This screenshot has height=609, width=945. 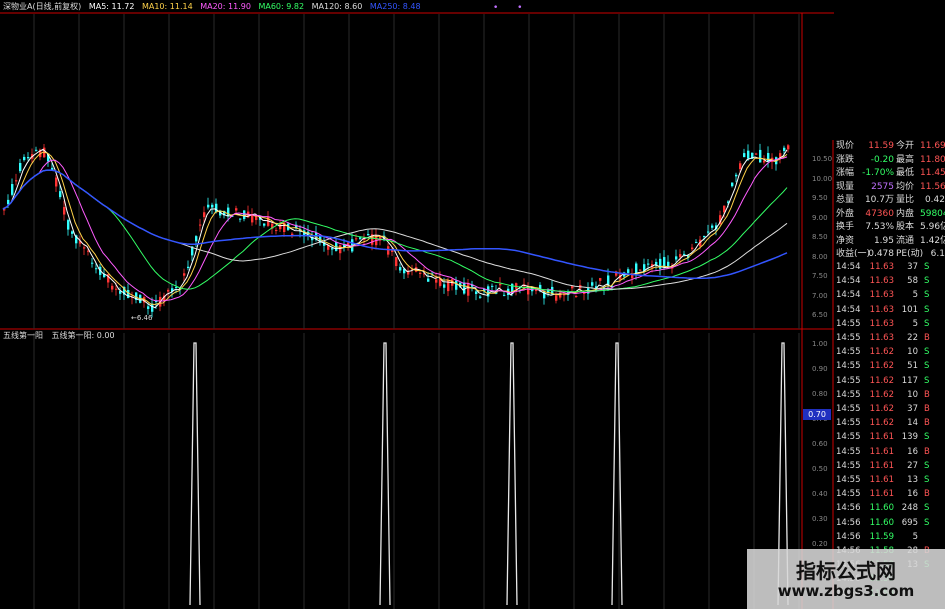 What do you see at coordinates (881, 254) in the screenshot?
I see `quote-value: 0.478` at bounding box center [881, 254].